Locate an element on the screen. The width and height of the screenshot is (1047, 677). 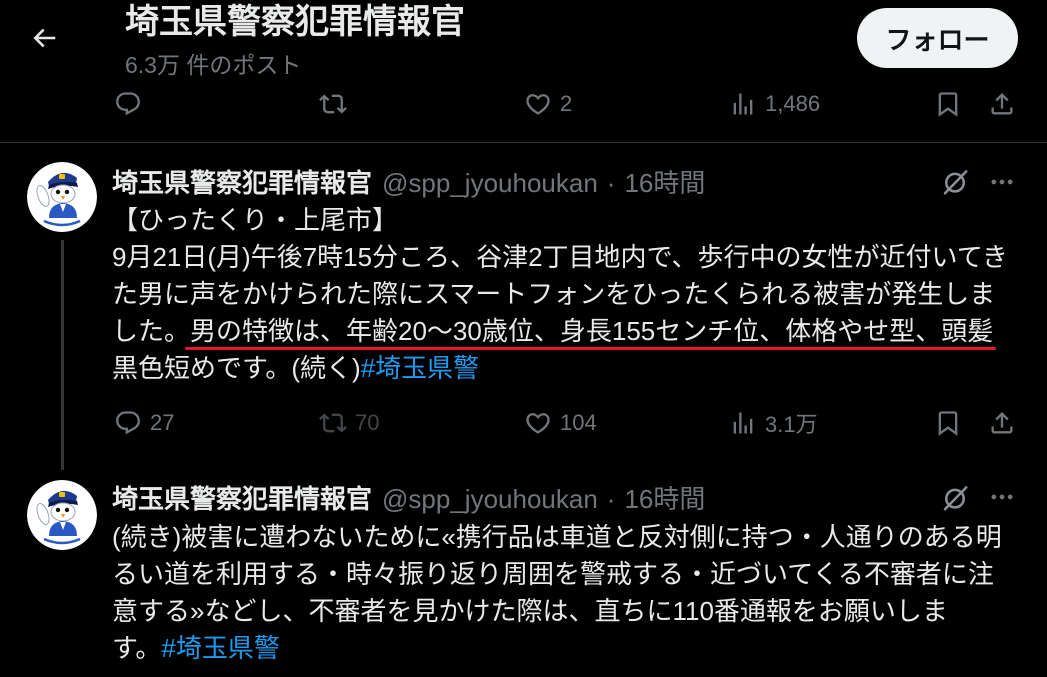
red-underlined-text: 黒色短めです。(続く) is located at coordinates (236, 368).